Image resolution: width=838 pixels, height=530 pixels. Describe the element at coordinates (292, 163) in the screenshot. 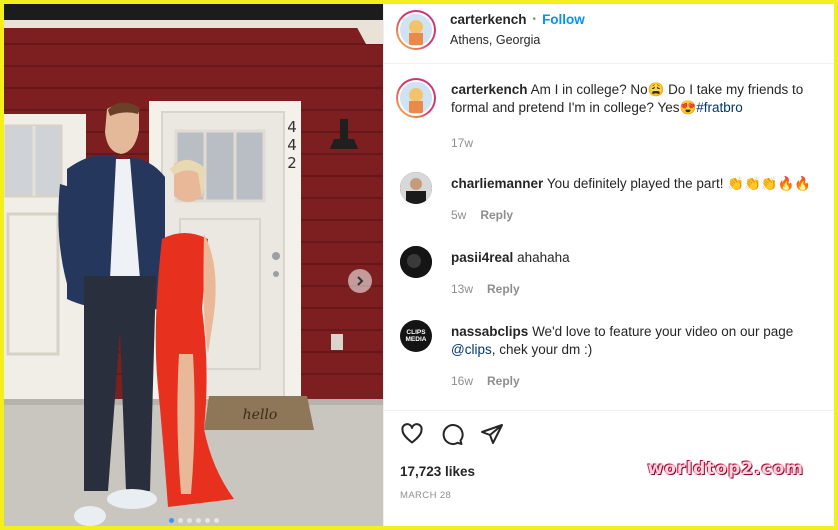

I see `door-number-digit: 2` at that location.